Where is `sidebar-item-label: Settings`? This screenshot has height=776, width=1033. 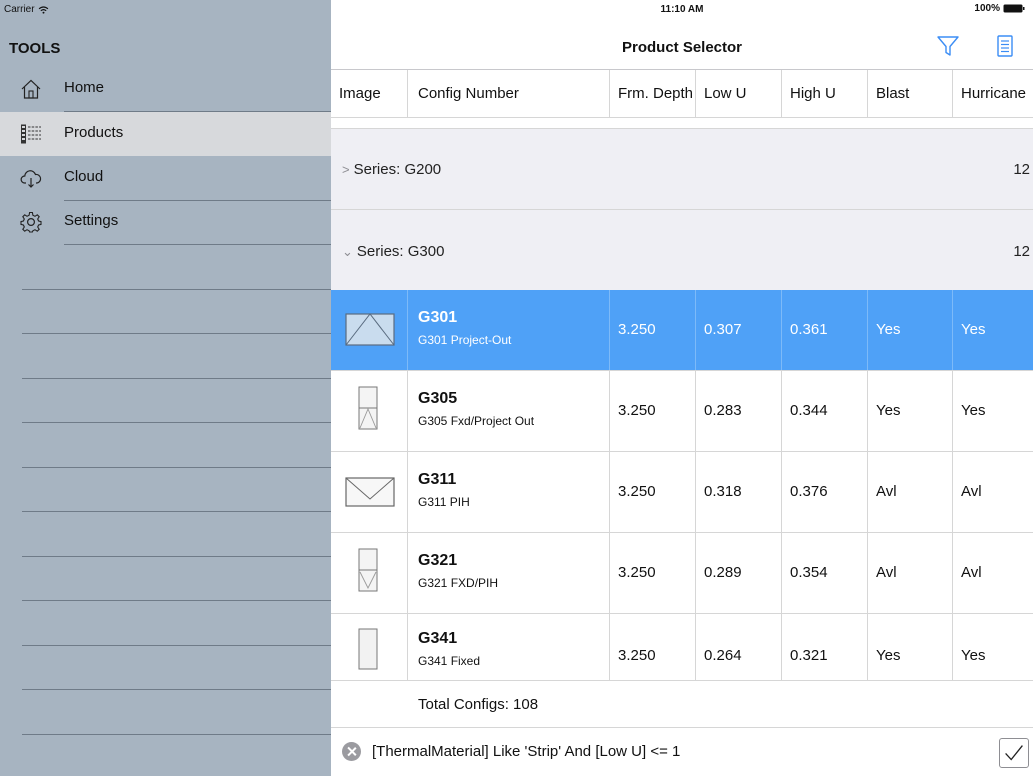 sidebar-item-label: Settings is located at coordinates (91, 220).